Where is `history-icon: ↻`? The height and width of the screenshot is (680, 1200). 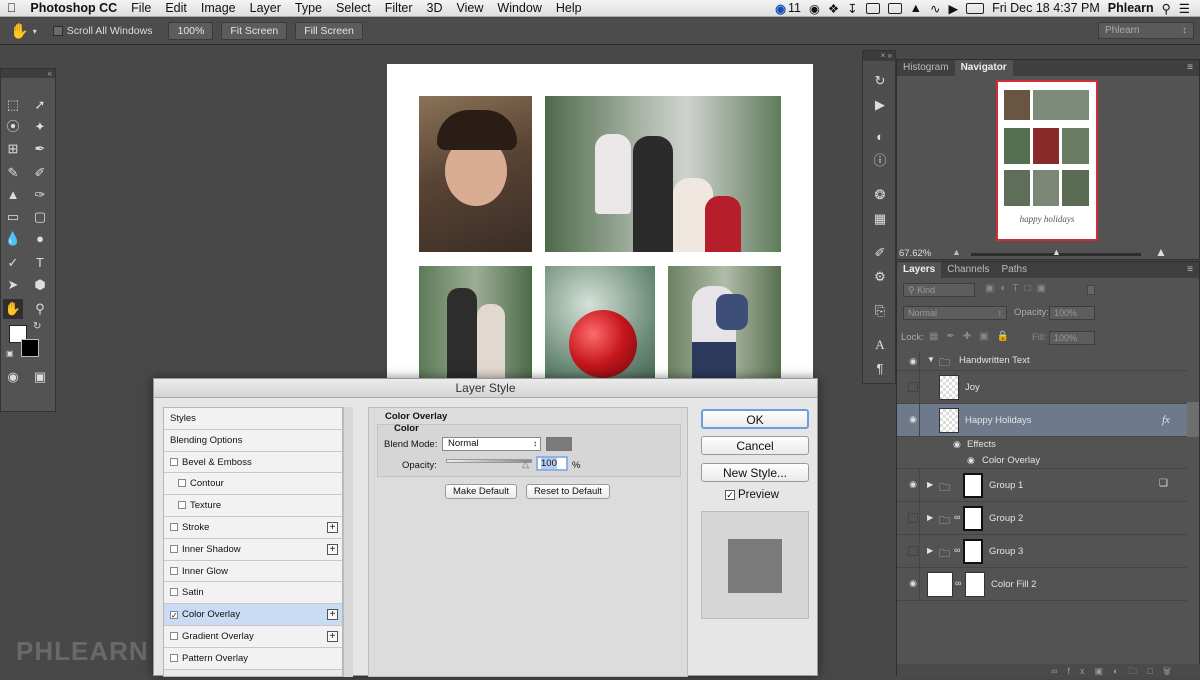 history-icon: ↻ is located at coordinates (880, 81).